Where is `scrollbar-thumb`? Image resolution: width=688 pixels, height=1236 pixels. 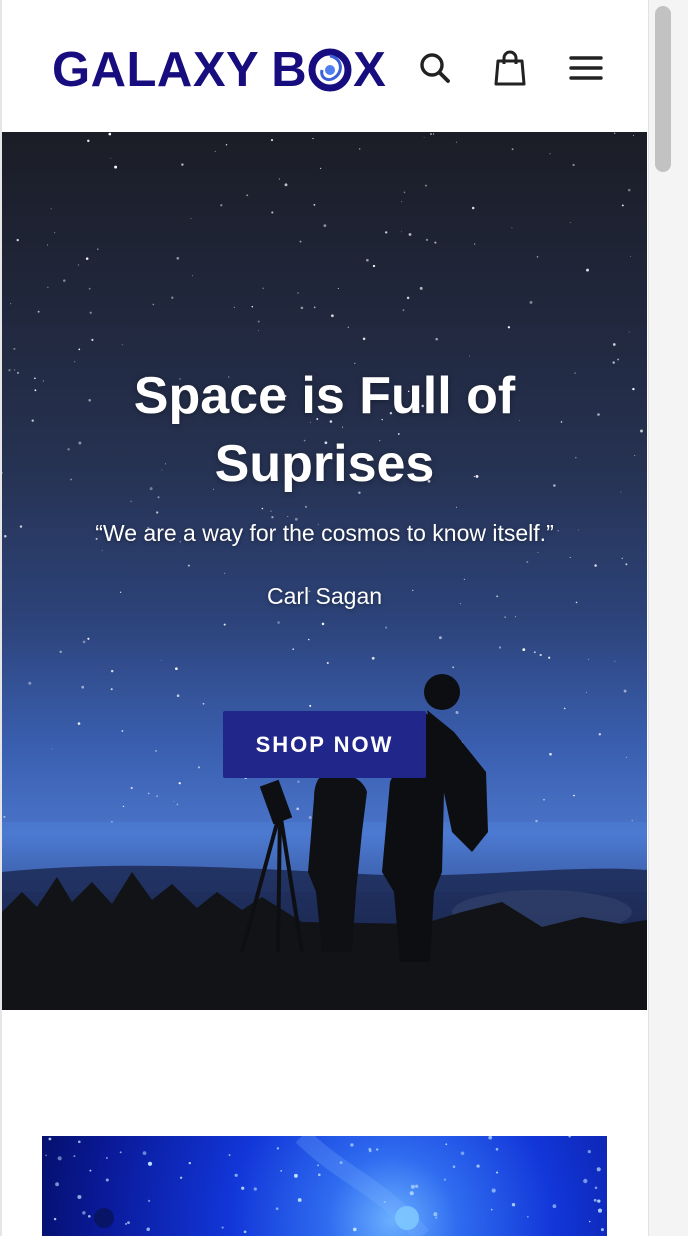 scrollbar-thumb is located at coordinates (663, 89).